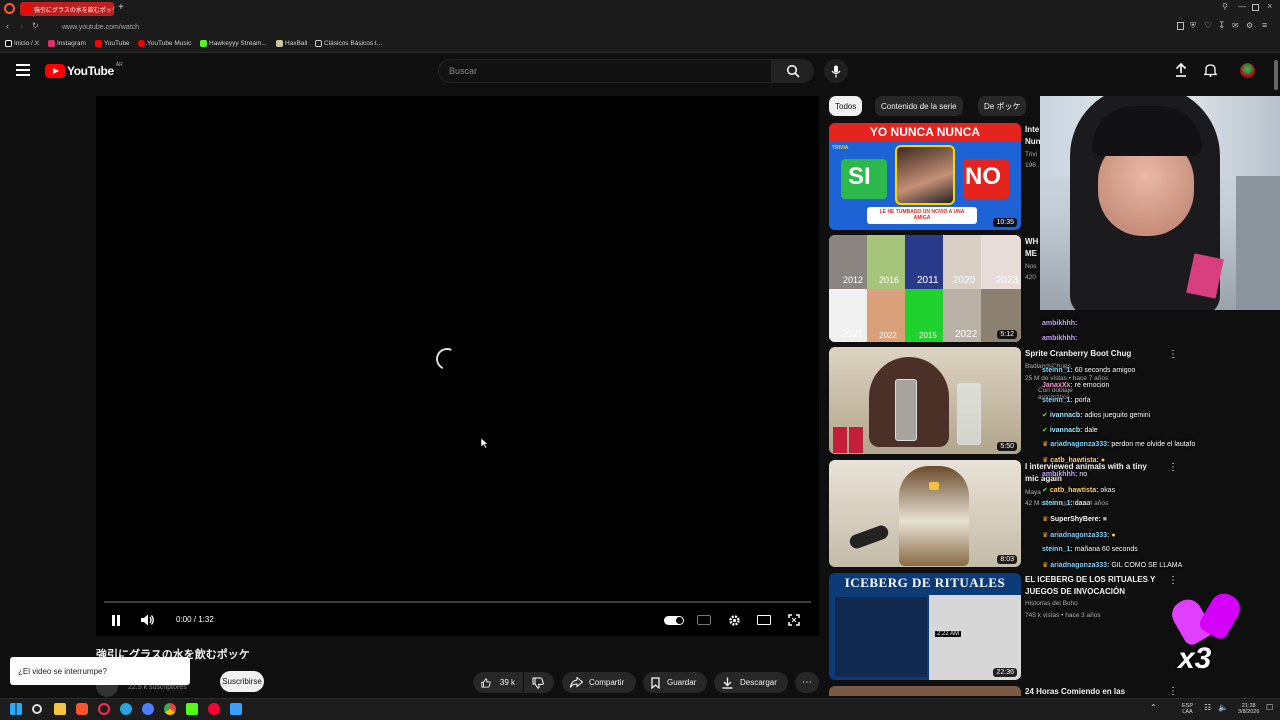  What do you see at coordinates (640, 709) in the screenshot?
I see `windows-taskbar: ⌃ ESP LAA ☷ 🔈 21:28 3/8/2026 ☐` at bounding box center [640, 709].